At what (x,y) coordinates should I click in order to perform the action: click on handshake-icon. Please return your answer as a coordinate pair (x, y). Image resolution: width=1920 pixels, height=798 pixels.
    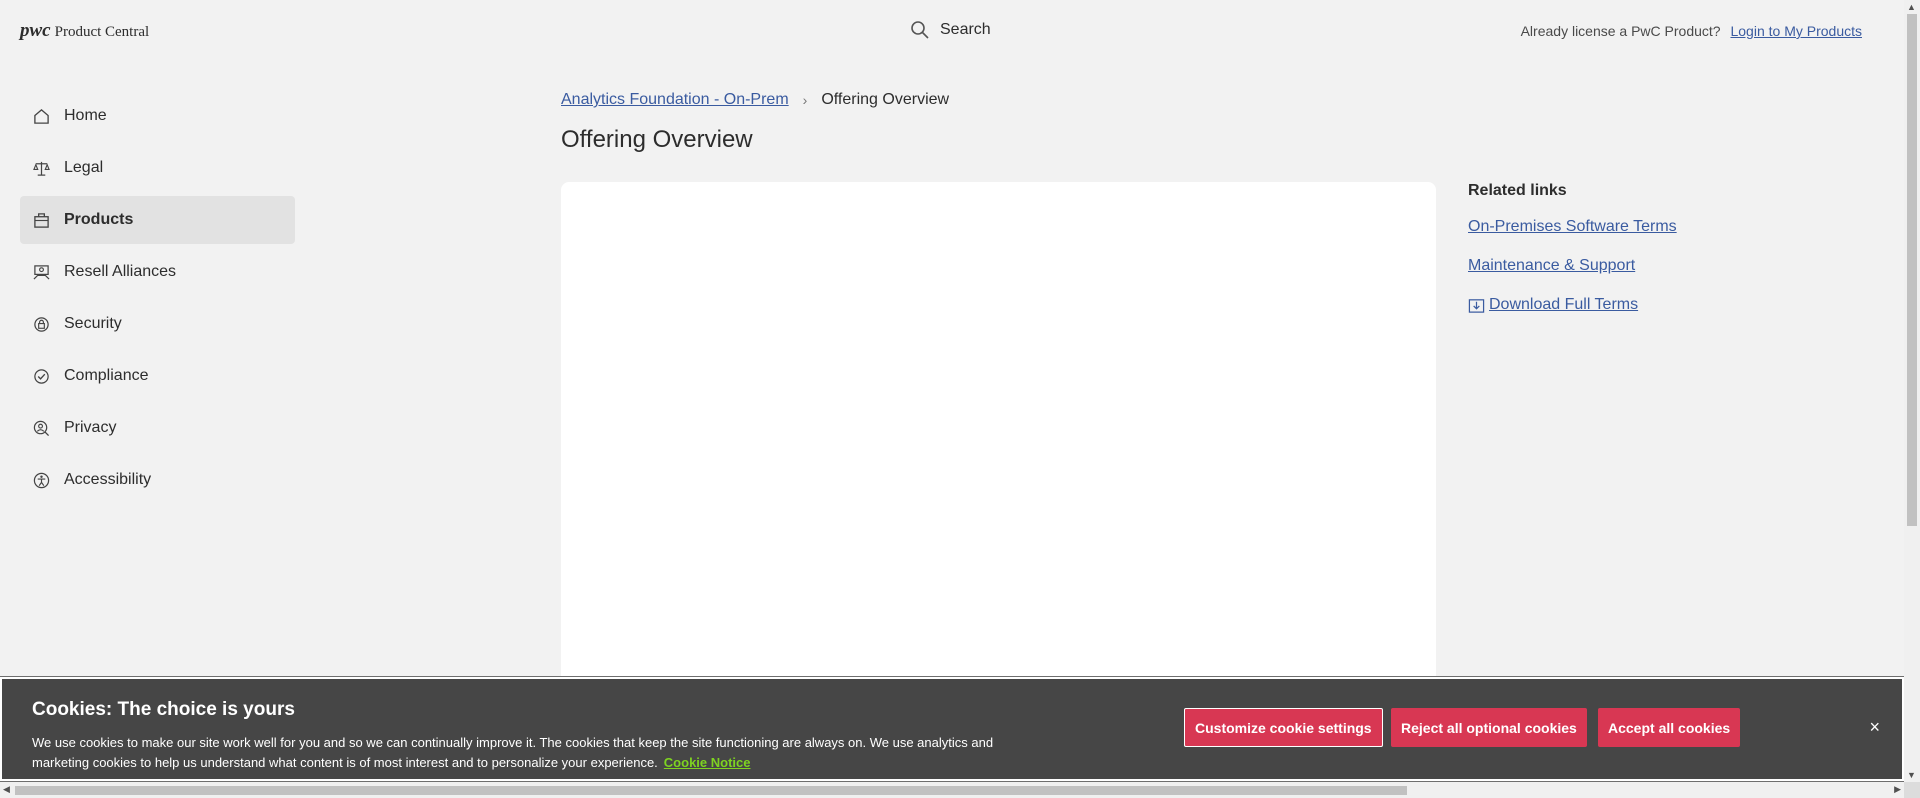
    Looking at the image, I should click on (41, 272).